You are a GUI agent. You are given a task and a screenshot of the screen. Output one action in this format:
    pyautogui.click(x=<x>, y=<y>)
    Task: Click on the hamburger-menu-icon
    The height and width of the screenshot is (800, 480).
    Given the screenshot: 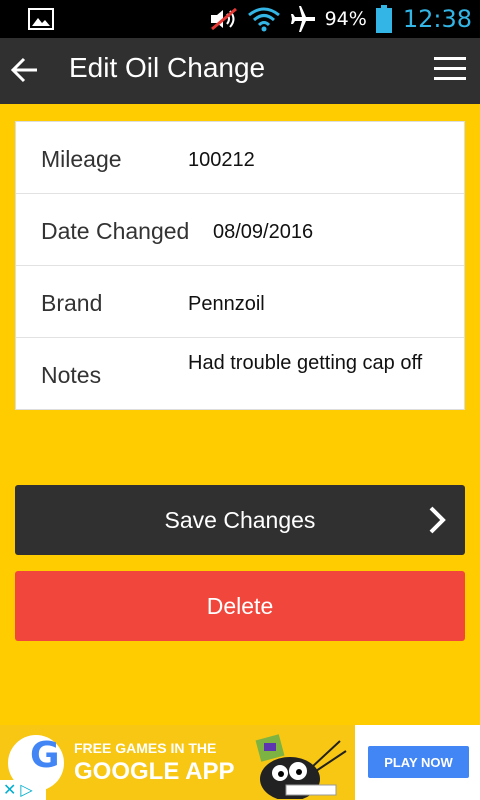 What is the action you would take?
    pyautogui.click(x=450, y=70)
    